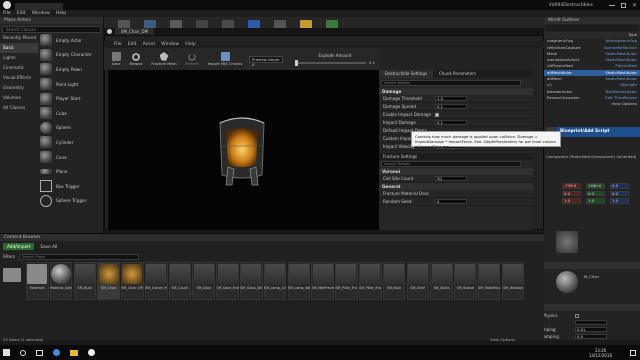 Image resolution: width=640 pixels, height=360 pixels. What do you see at coordinates (74, 352) in the screenshot?
I see `explorer-icon` at bounding box center [74, 352].